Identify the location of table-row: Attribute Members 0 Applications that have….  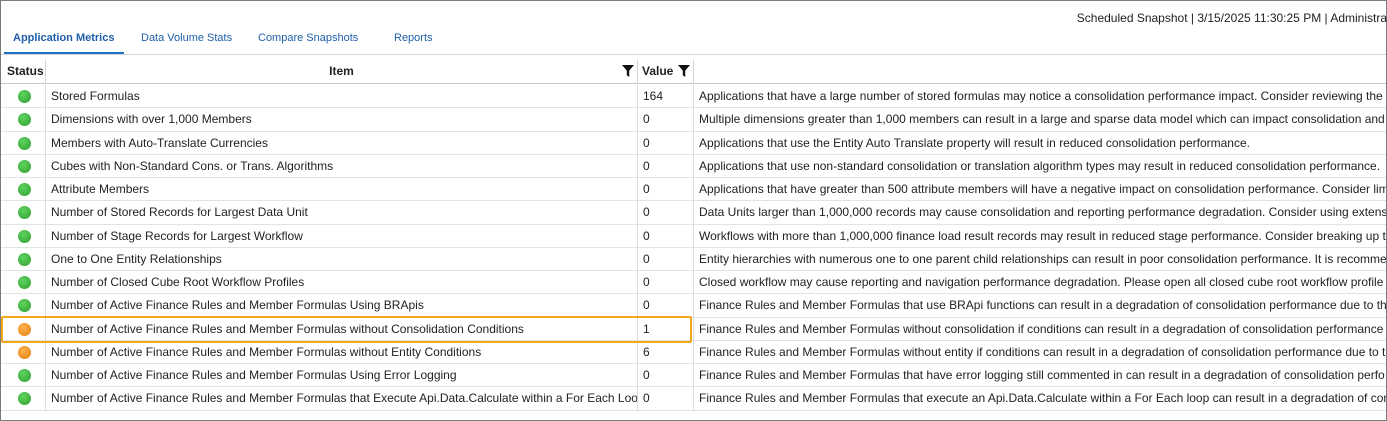
(693, 190).